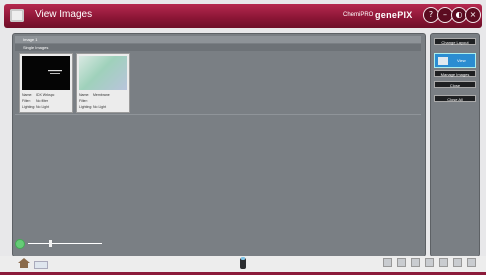 This screenshot has width=486, height=275. What do you see at coordinates (17, 15) in the screenshot?
I see `app-icon` at bounding box center [17, 15].